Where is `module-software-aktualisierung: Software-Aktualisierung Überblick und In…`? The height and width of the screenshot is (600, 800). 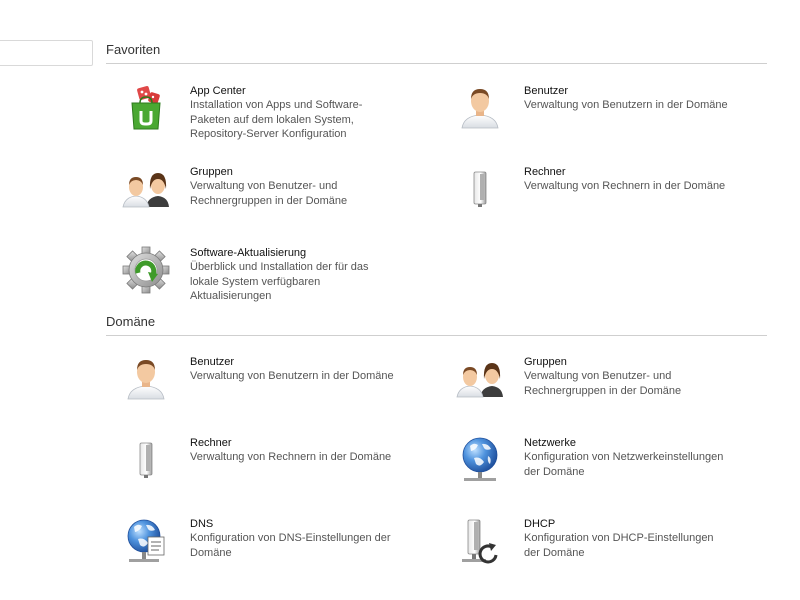
module-software-aktualisierung: Software-Aktualisierung Überblick und In… is located at coordinates (256, 282).